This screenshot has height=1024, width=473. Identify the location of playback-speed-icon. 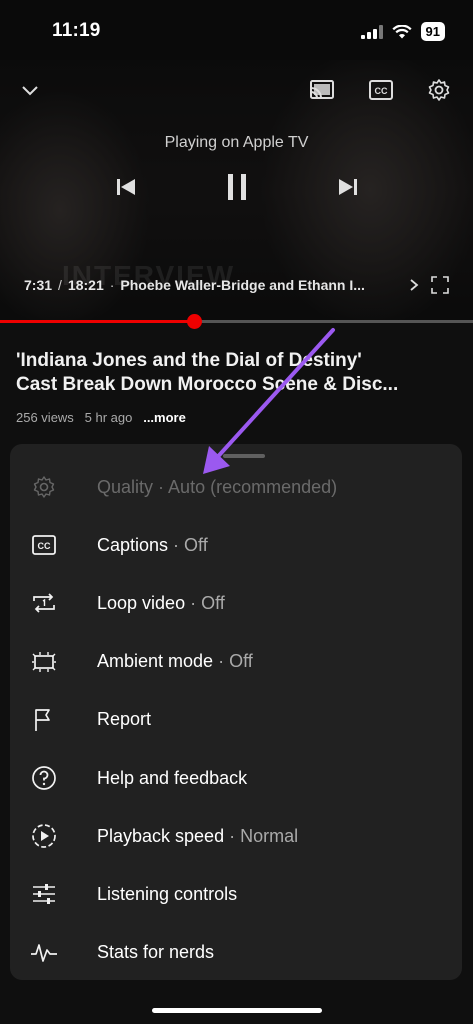
(44, 836).